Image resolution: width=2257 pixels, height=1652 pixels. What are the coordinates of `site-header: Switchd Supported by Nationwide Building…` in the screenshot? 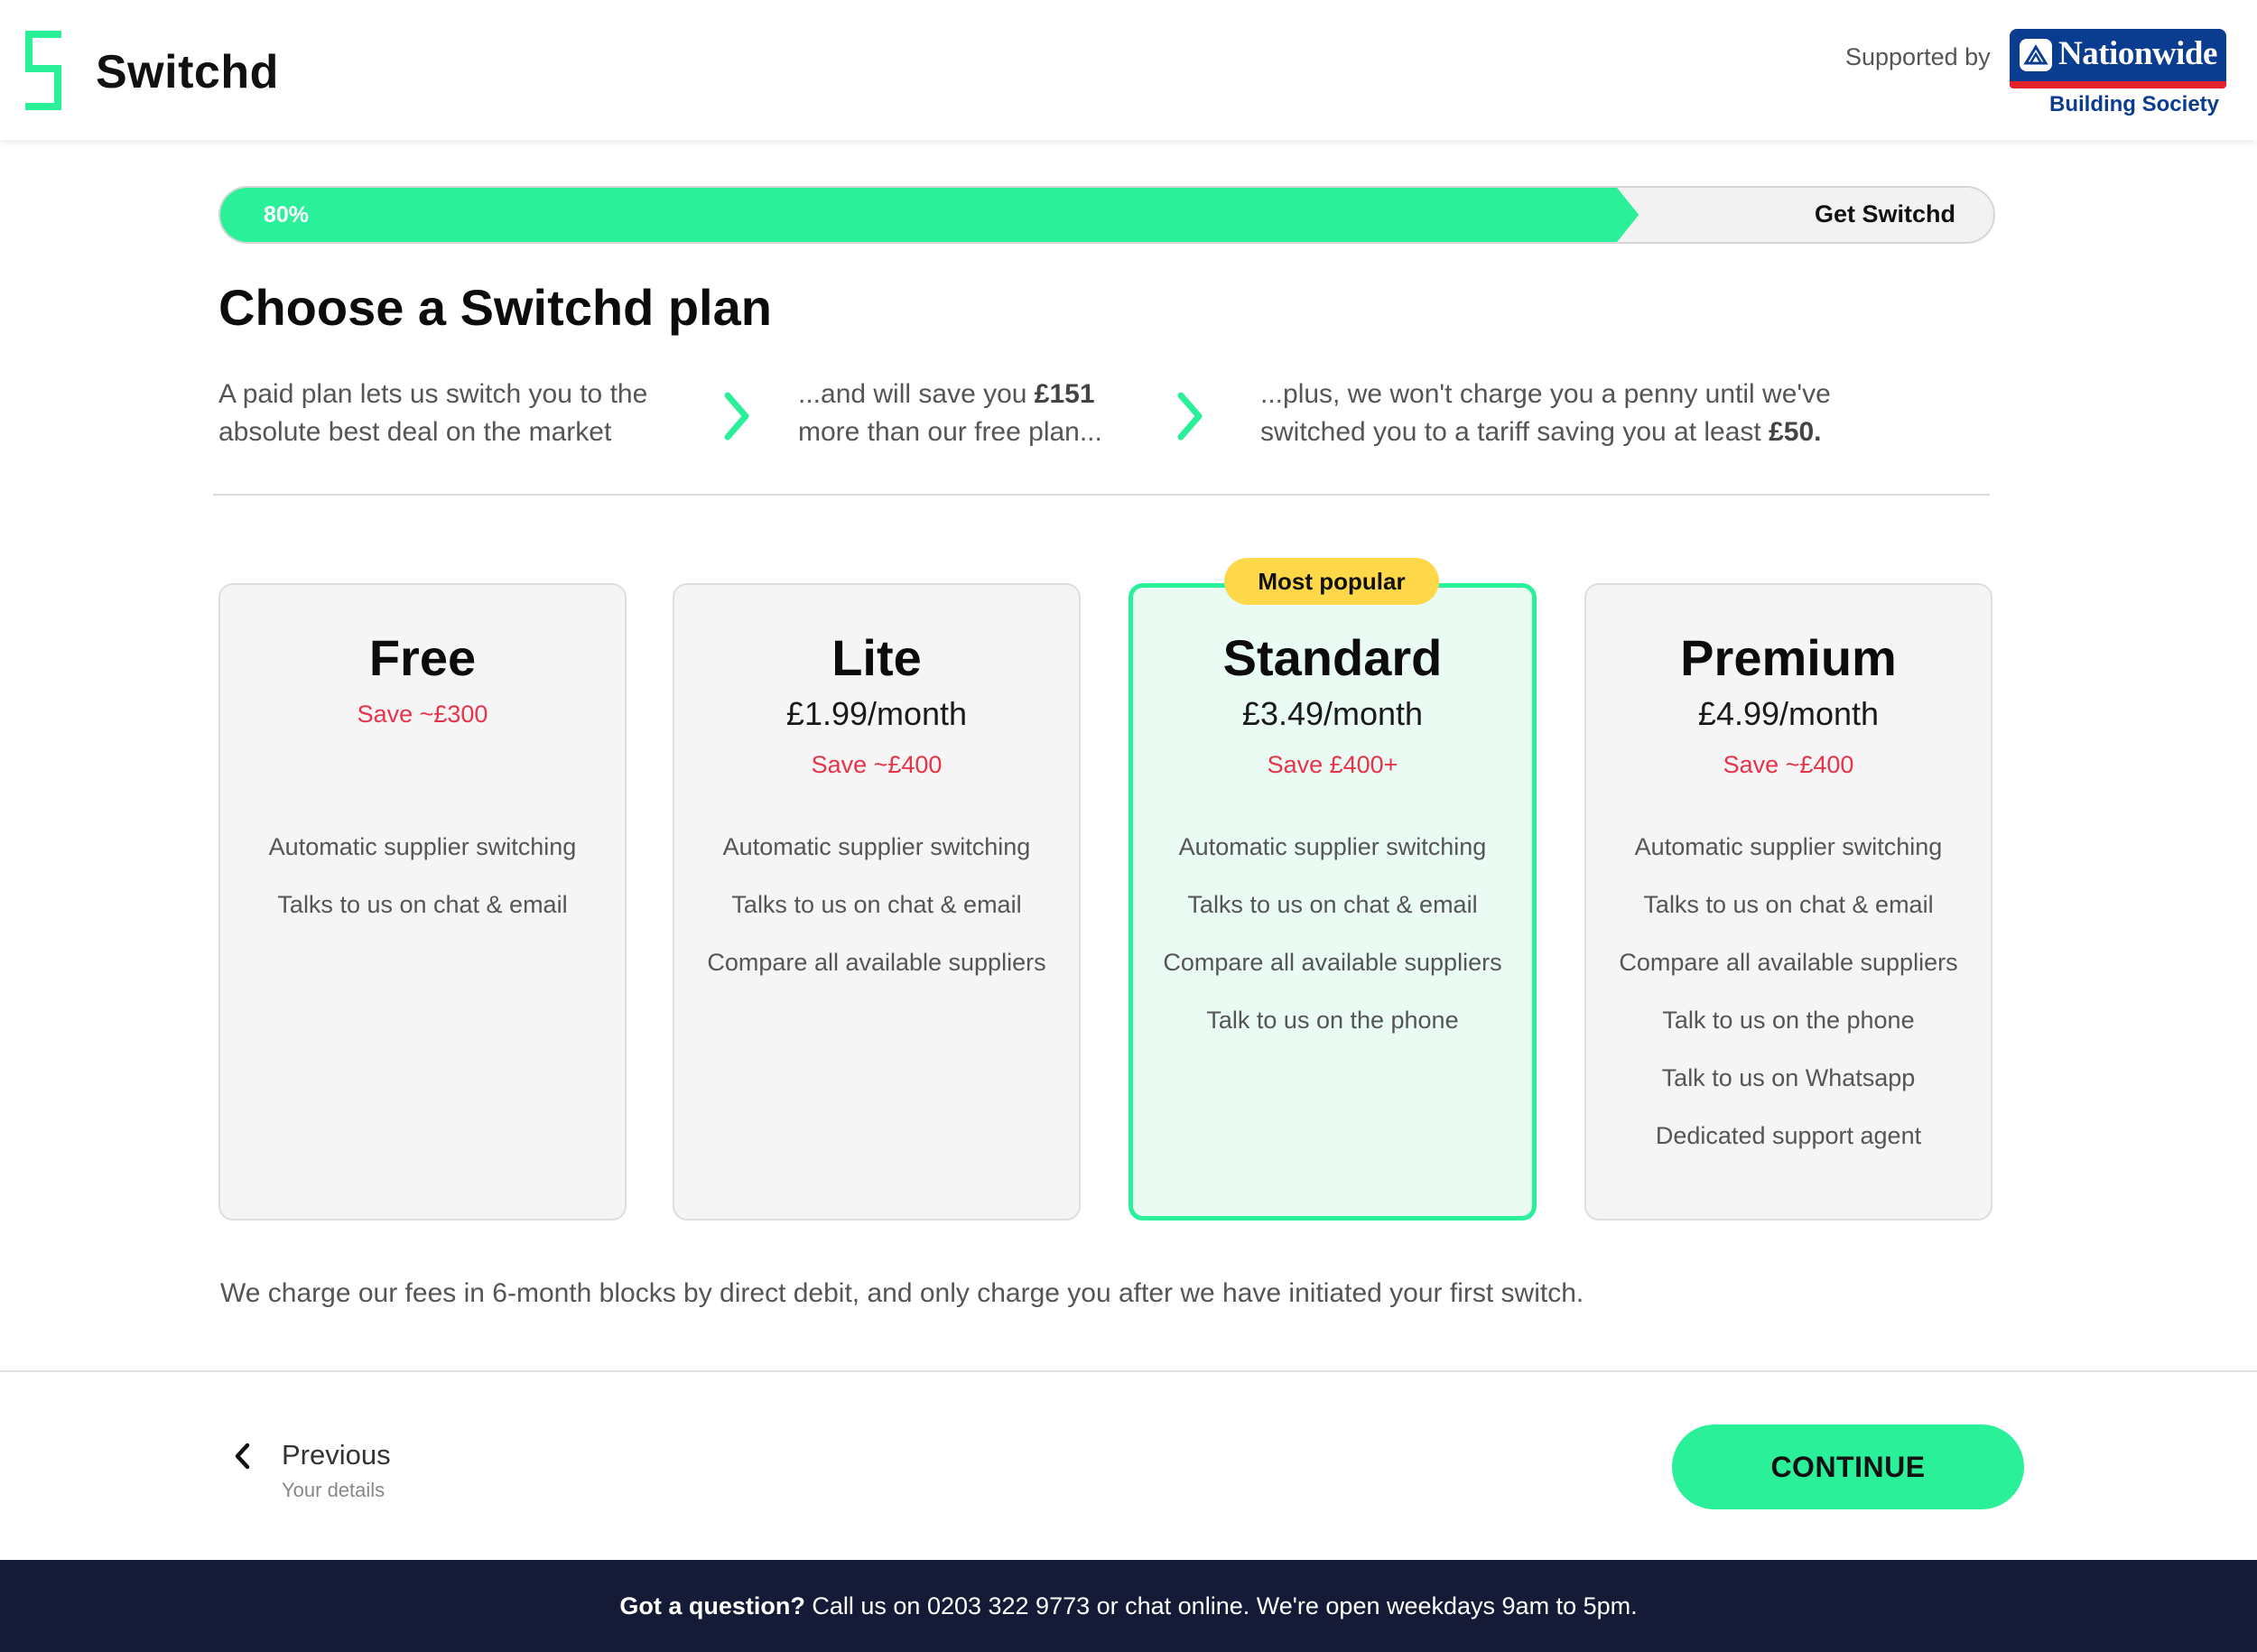 It's located at (1129, 70).